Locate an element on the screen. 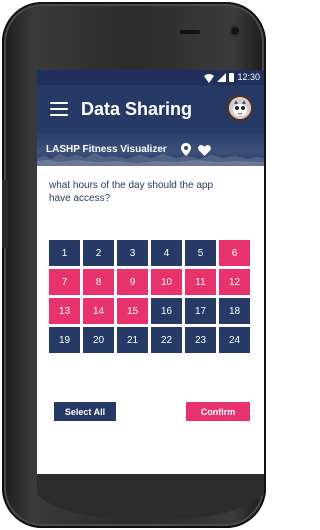 This screenshot has width=320, height=530. app-banner: LASHP Fitness Visualizer is located at coordinates (150, 149).